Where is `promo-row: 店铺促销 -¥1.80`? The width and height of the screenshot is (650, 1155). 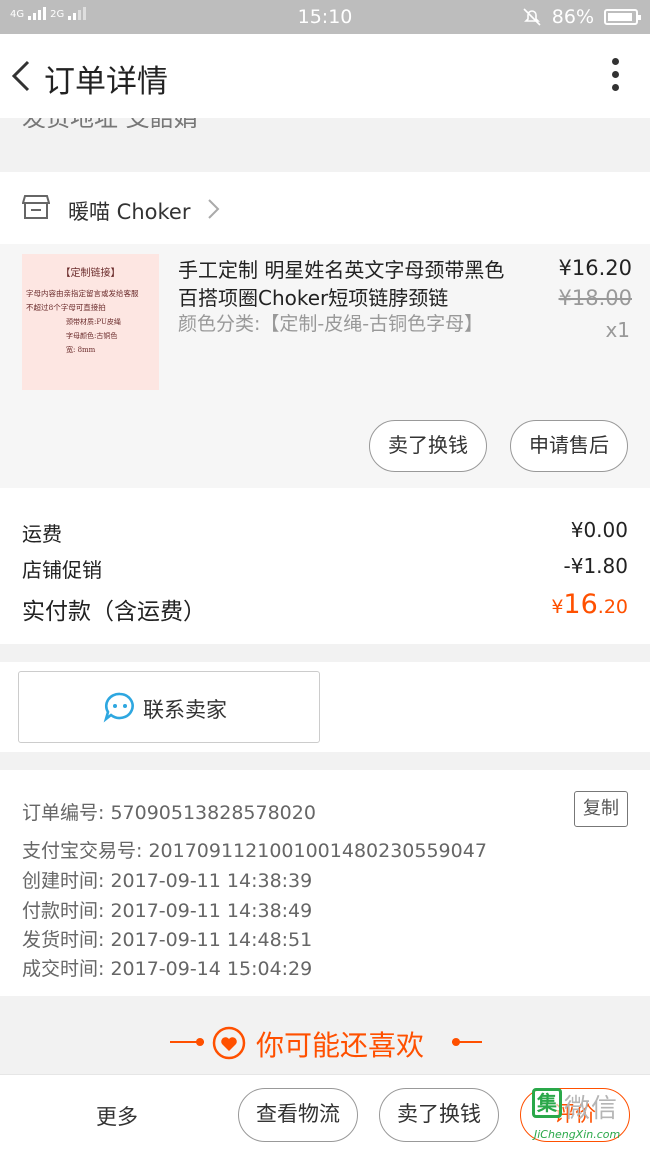 promo-row: 店铺促销 -¥1.80 is located at coordinates (325, 568).